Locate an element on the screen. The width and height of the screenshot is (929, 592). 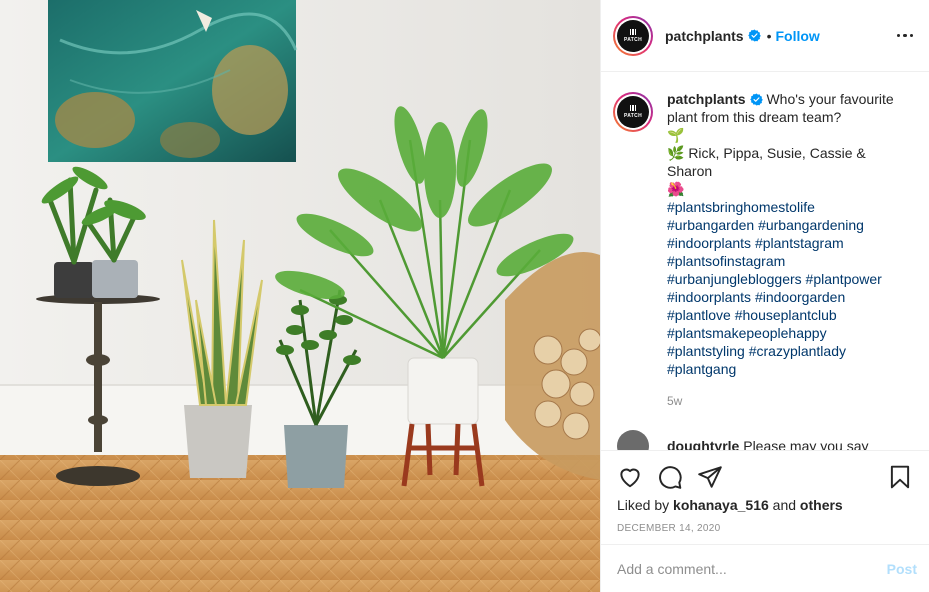
add-comment-bar: Post is located at coordinates (765, 568).